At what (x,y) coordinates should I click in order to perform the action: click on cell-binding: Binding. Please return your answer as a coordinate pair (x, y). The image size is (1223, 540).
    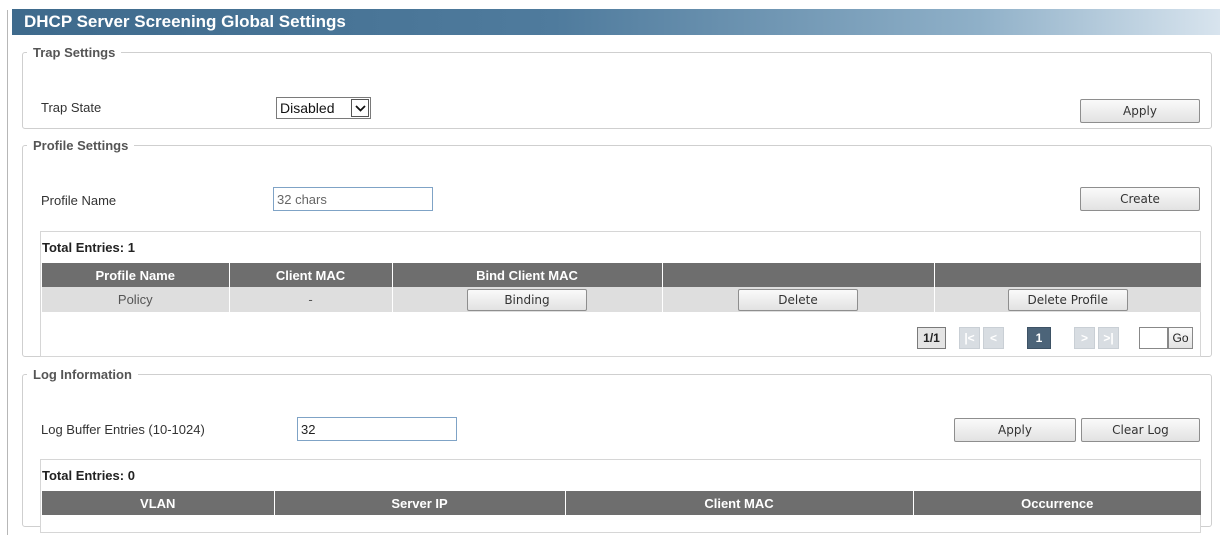
    Looking at the image, I should click on (526, 299).